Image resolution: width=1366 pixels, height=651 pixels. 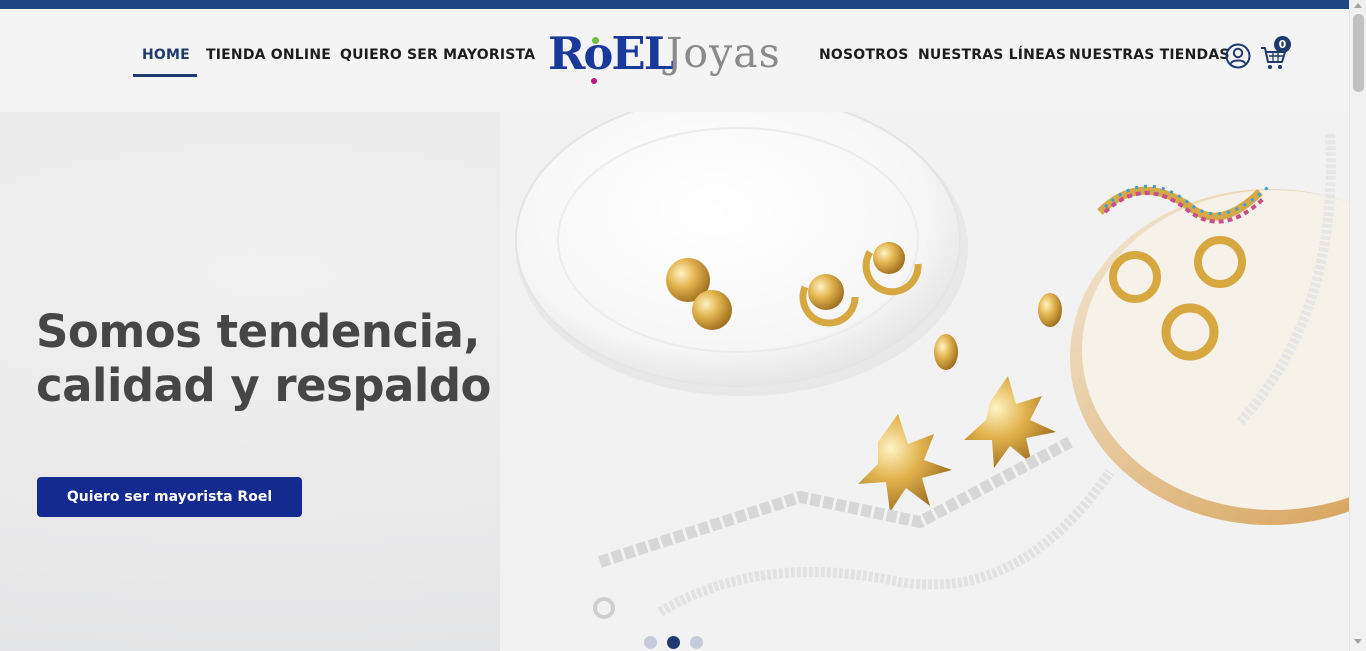 What do you see at coordinates (1358, 641) in the screenshot?
I see `scroll-down-arrow-icon` at bounding box center [1358, 641].